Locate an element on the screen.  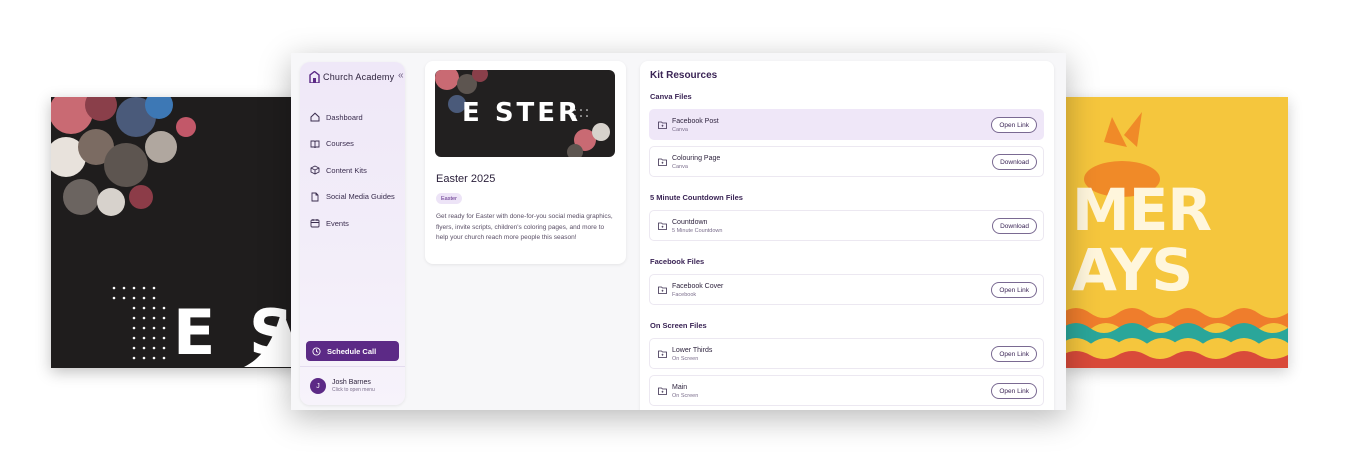
section-title-on-screen: On Screen Files is located at coordinates (678, 325).